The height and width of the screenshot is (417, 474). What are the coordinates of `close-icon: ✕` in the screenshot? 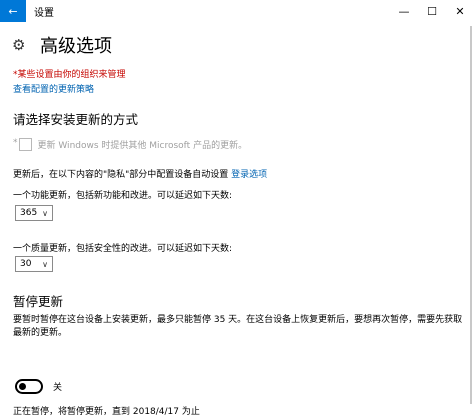 It's located at (460, 11).